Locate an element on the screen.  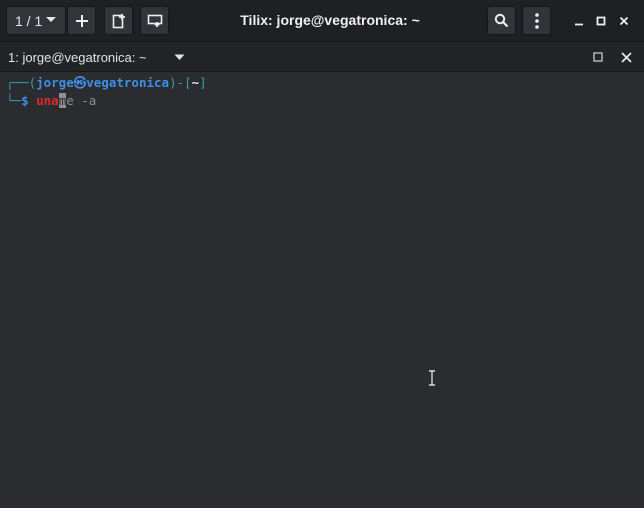
text-cursor-icon is located at coordinates (432, 378).